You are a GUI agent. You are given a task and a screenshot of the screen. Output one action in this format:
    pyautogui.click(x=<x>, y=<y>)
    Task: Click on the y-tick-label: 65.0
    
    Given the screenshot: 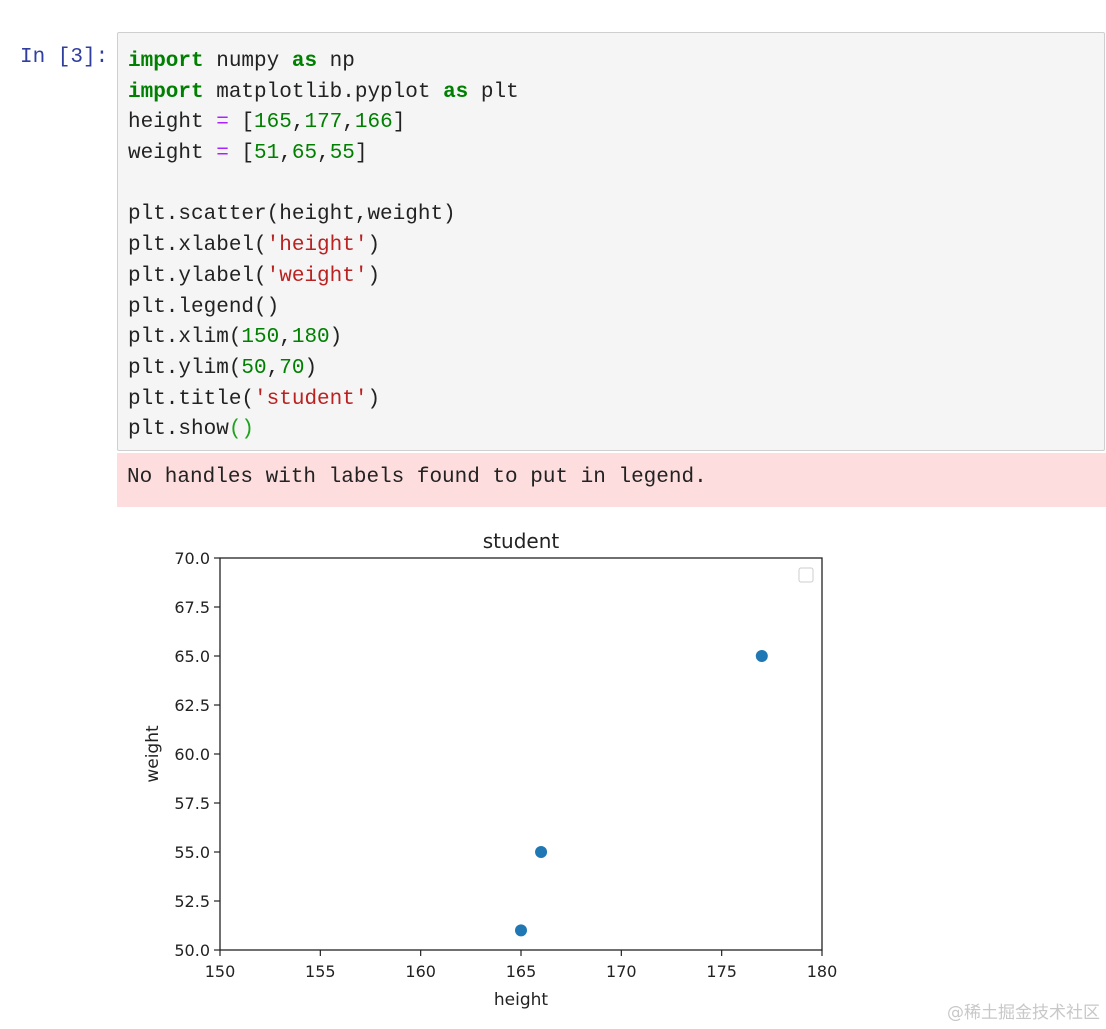 What is the action you would take?
    pyautogui.click(x=192, y=656)
    